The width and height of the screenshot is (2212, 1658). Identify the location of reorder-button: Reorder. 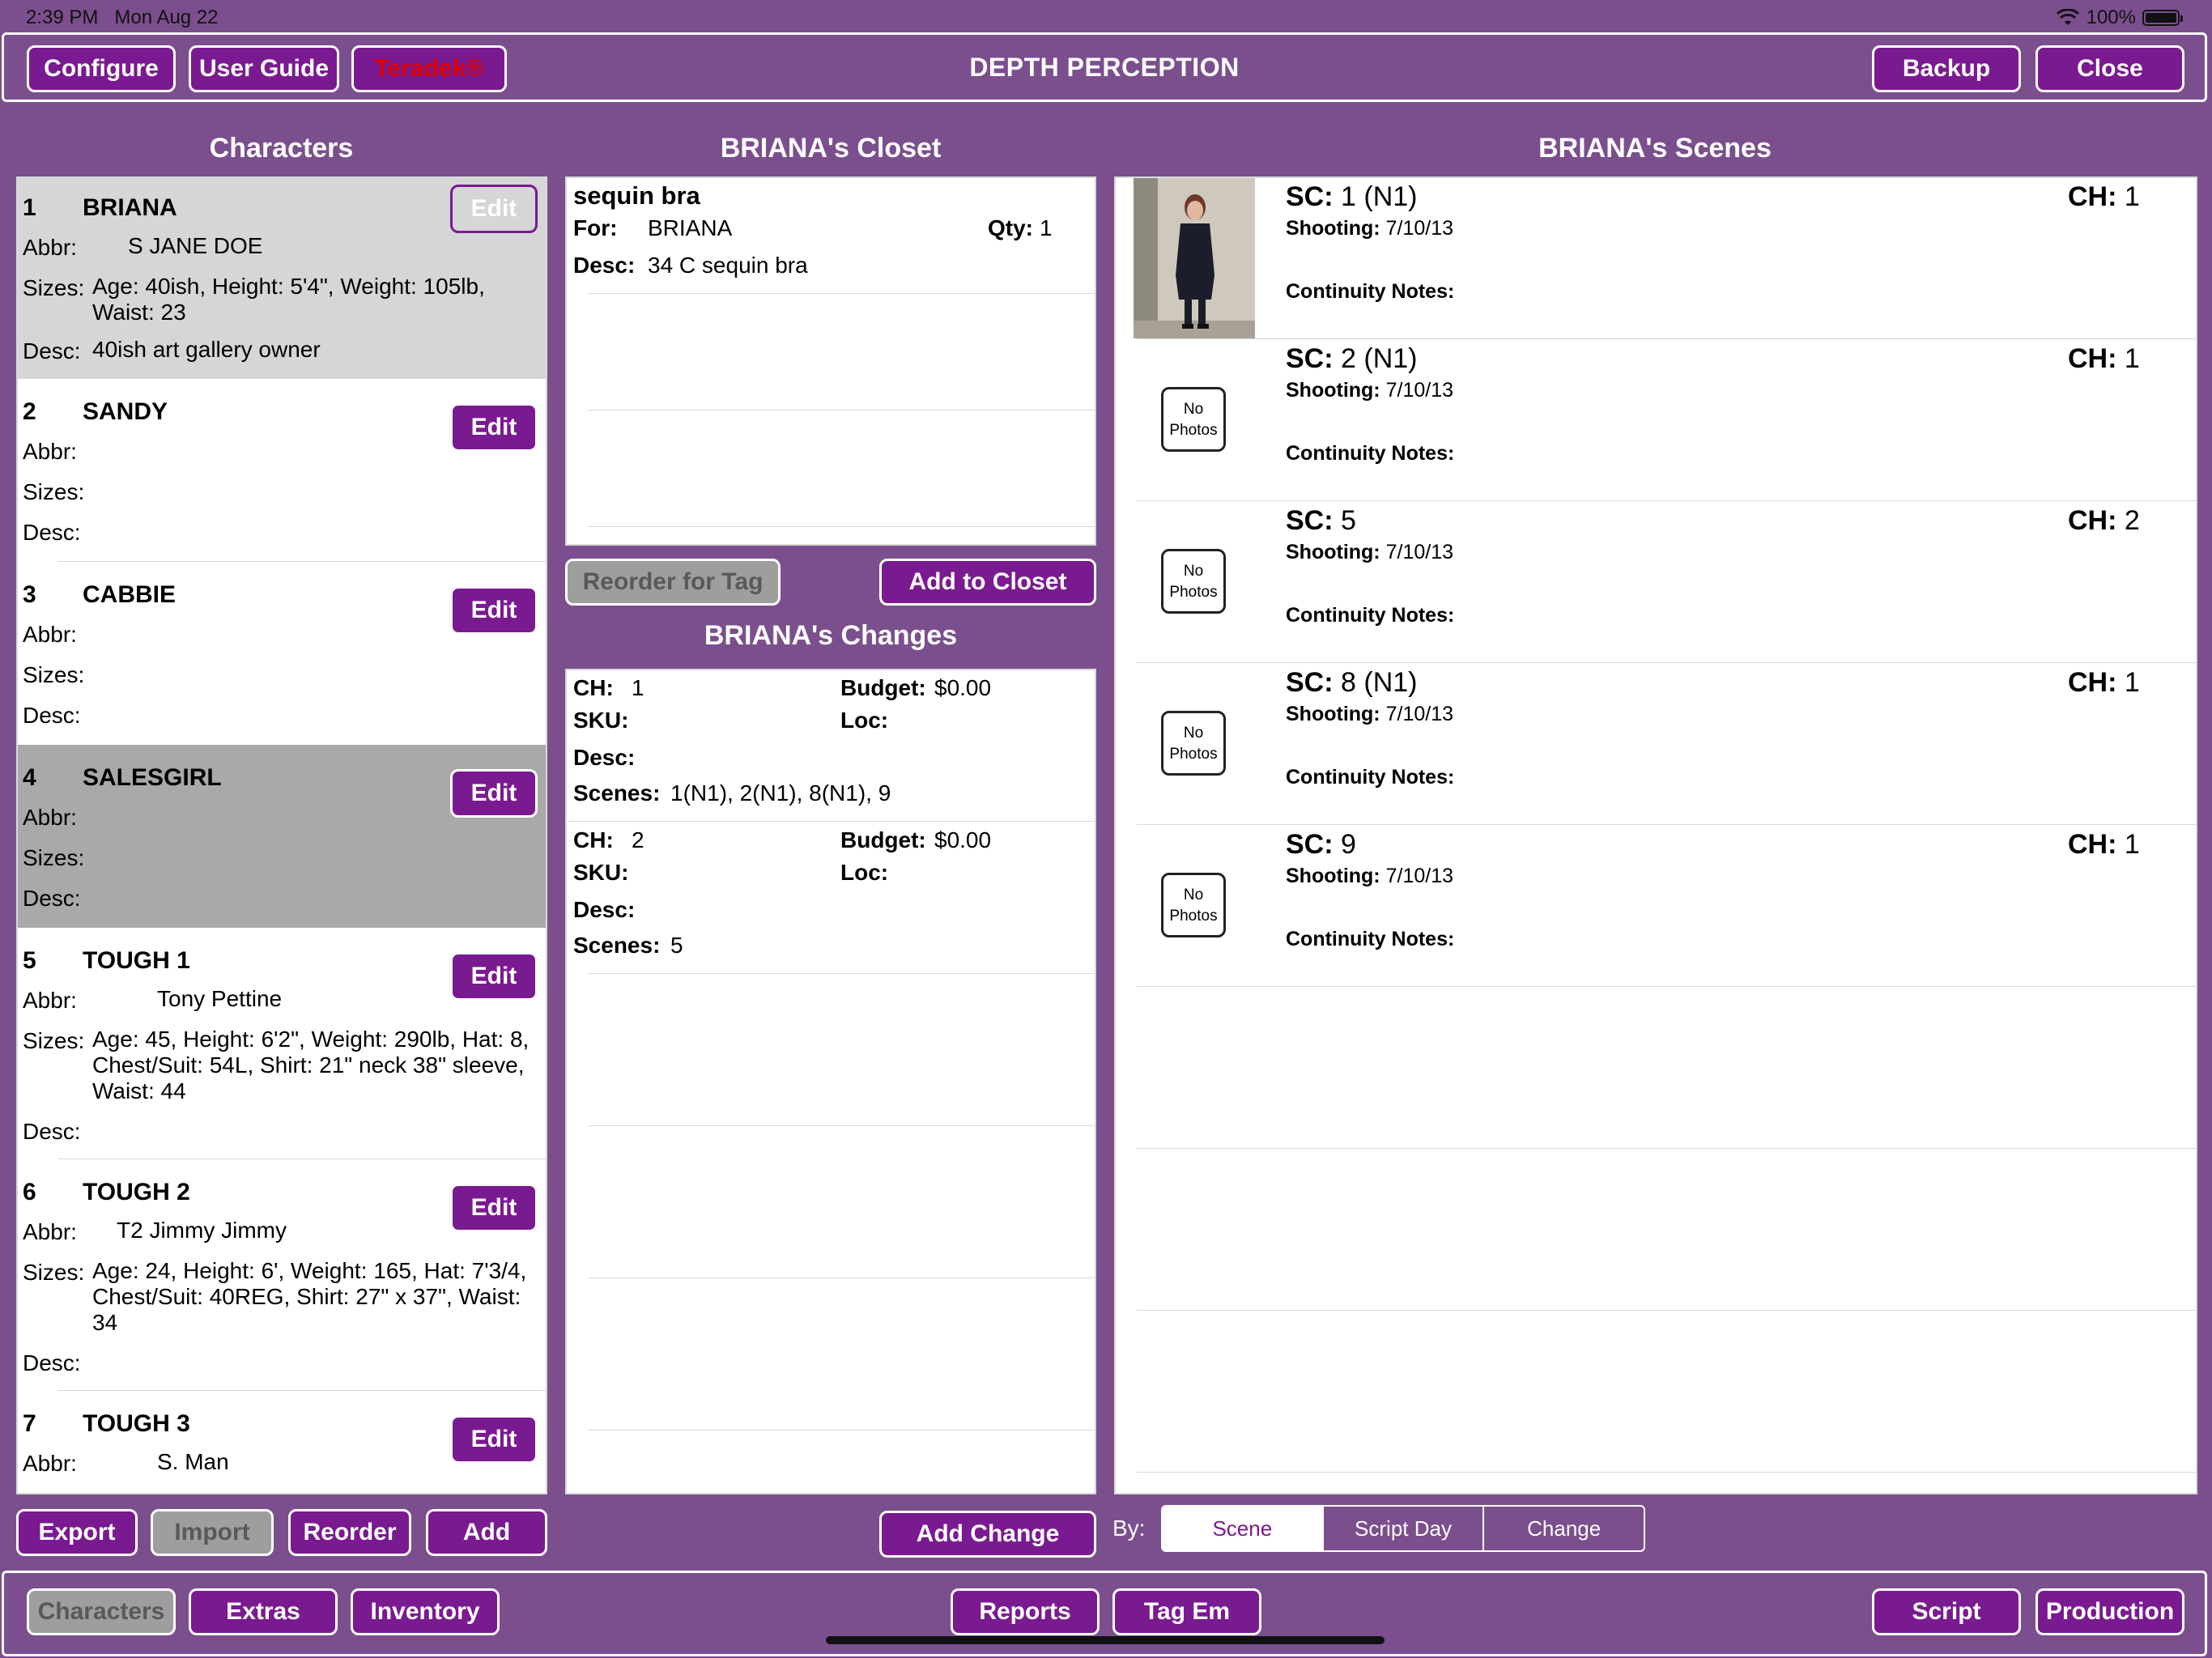
(349, 1532).